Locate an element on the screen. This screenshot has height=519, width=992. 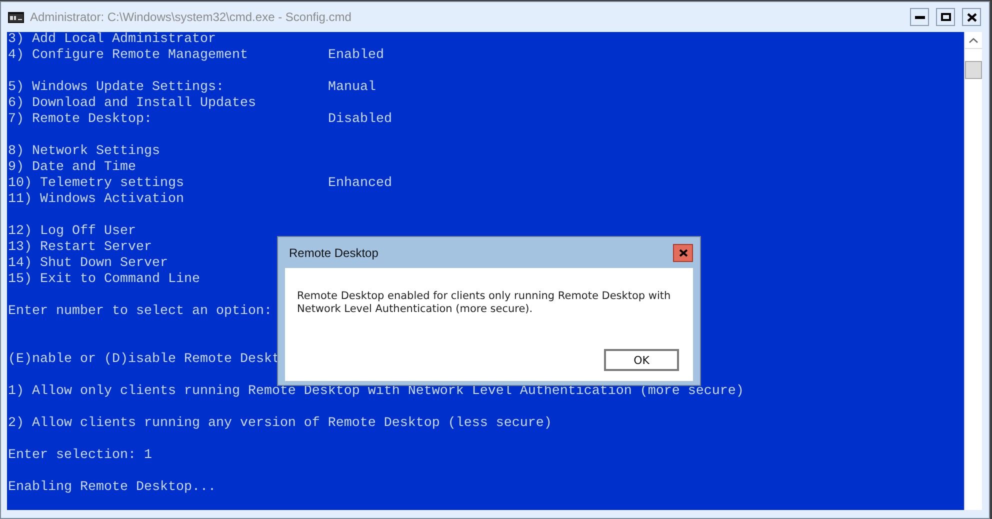
console-line: 9) Date and Time is located at coordinates (72, 168).